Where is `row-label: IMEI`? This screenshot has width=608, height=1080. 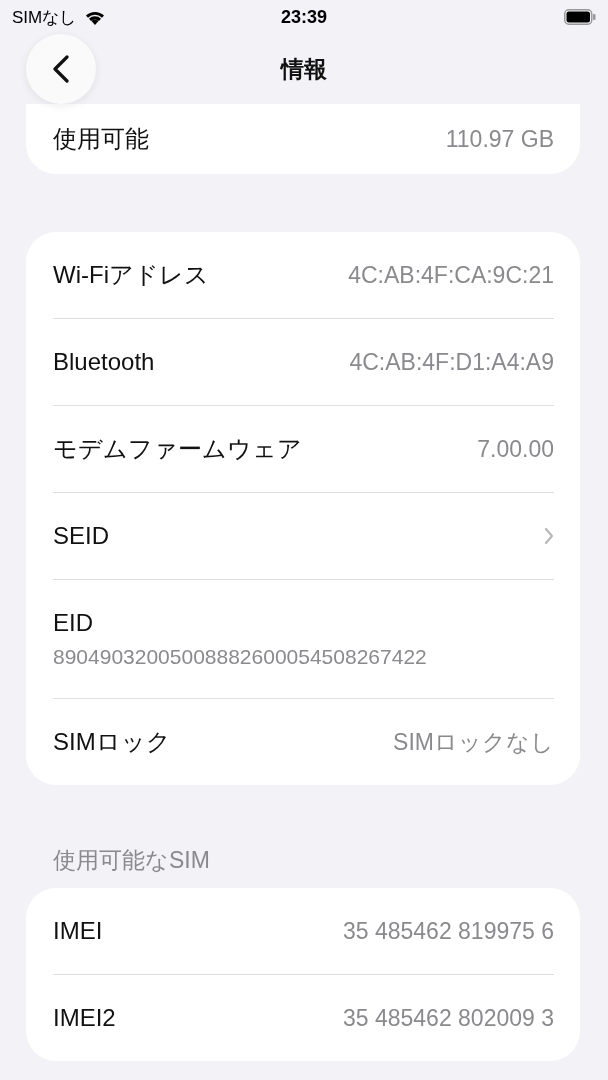 row-label: IMEI is located at coordinates (78, 931).